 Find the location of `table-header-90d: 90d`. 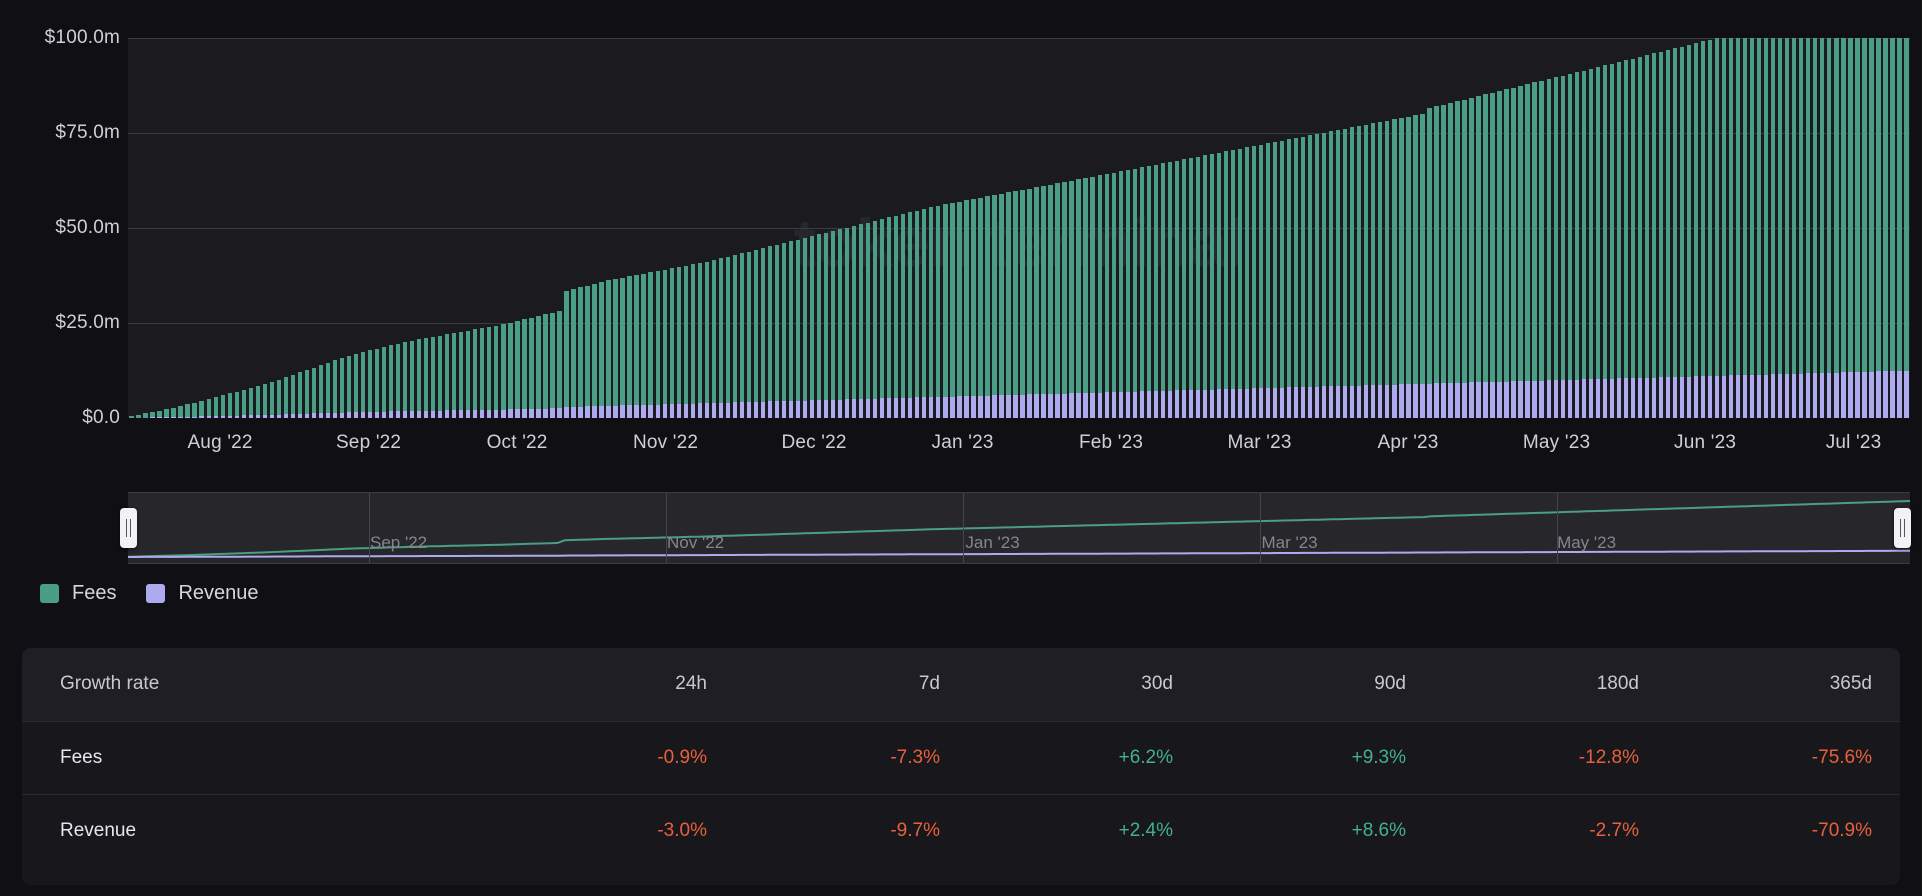

table-header-90d: 90d is located at coordinates (1317, 684).